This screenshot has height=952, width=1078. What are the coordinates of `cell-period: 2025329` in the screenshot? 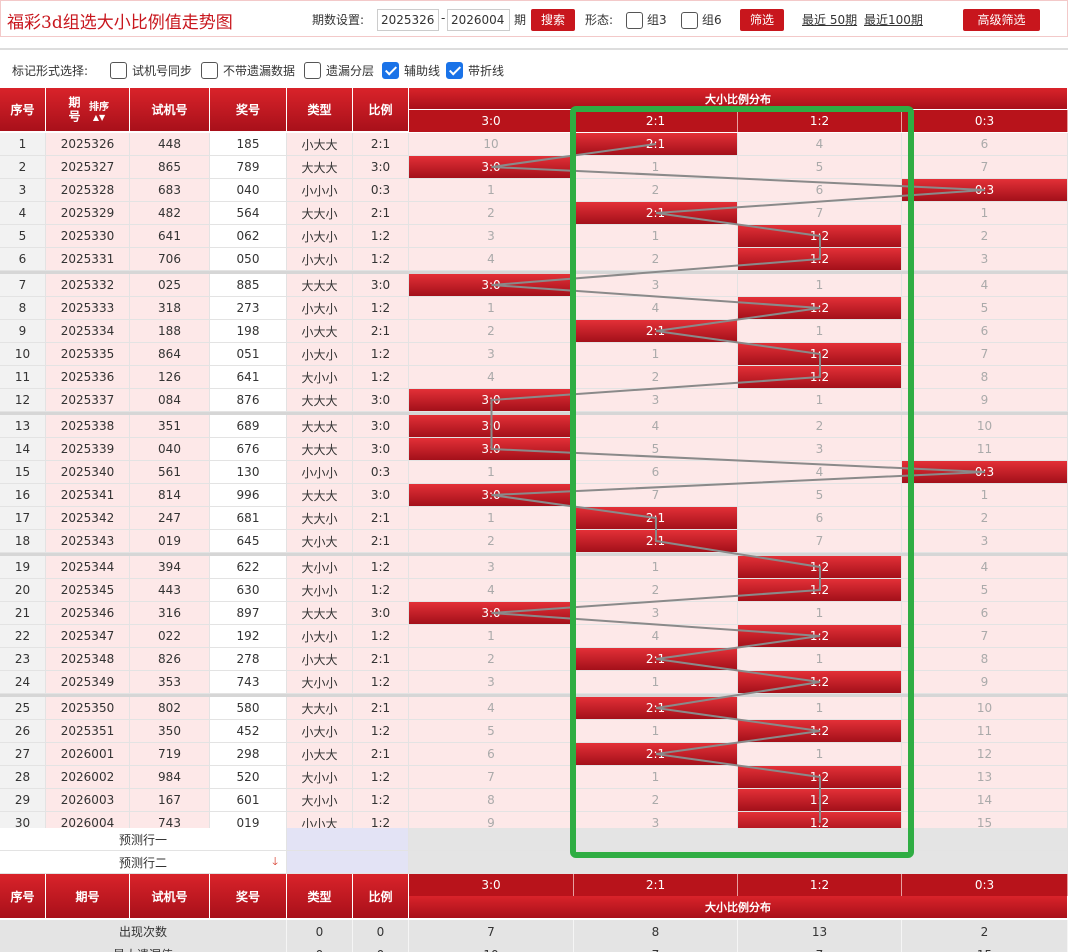 It's located at (88, 213).